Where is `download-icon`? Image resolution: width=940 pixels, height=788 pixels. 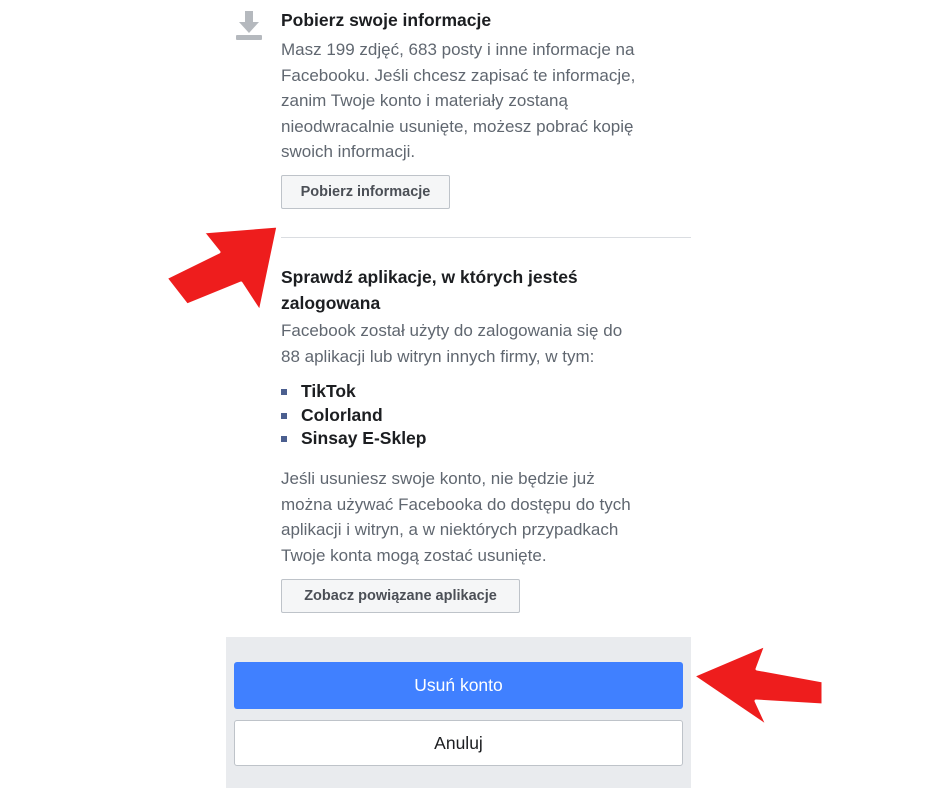
download-icon is located at coordinates (249, 25).